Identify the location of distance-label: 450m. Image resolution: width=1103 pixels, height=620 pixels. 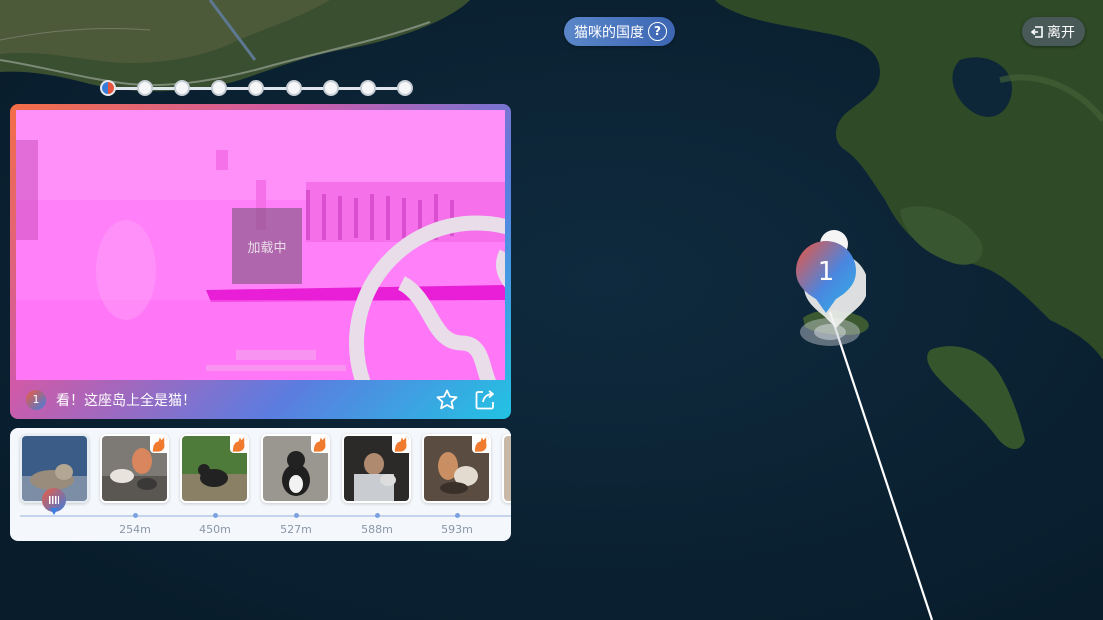
(215, 529).